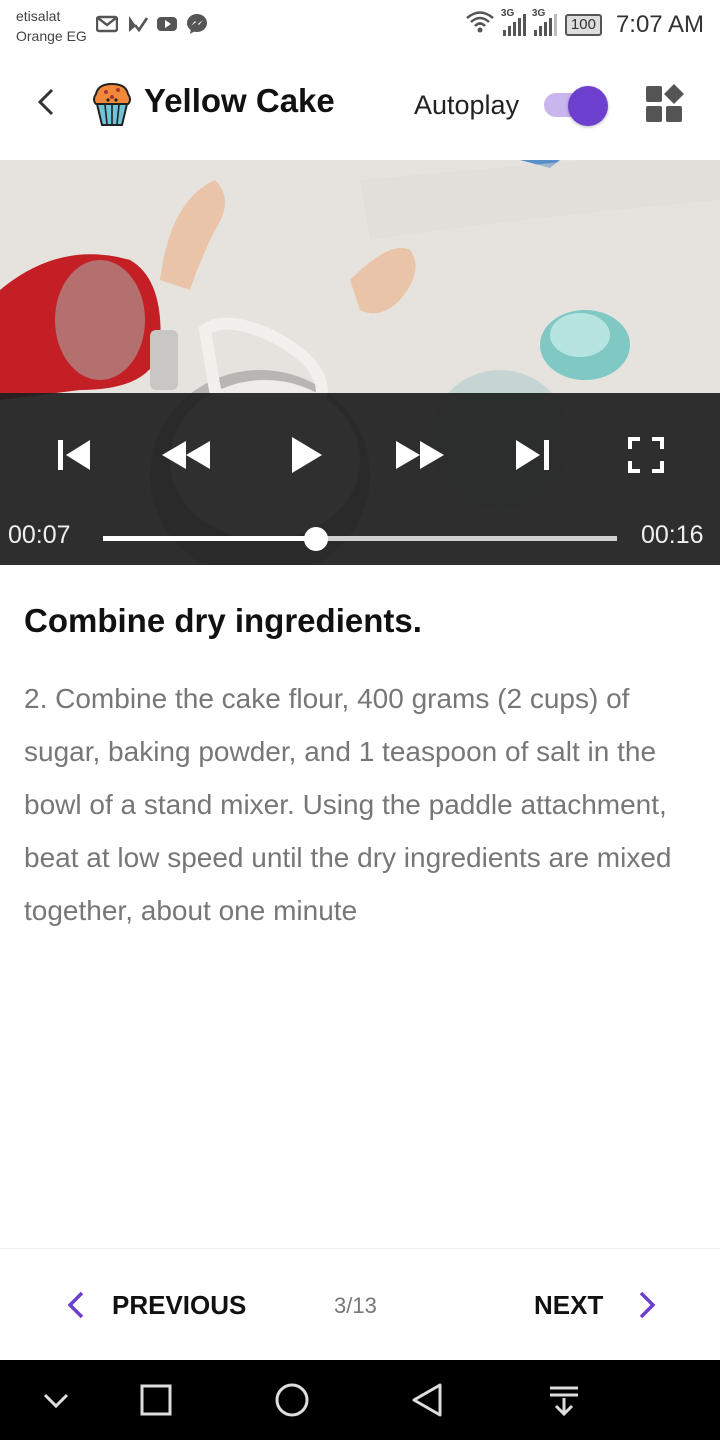 The height and width of the screenshot is (1440, 720). Describe the element at coordinates (51, 26) in the screenshot. I see `carrier-info: etisalat Orange EG` at that location.